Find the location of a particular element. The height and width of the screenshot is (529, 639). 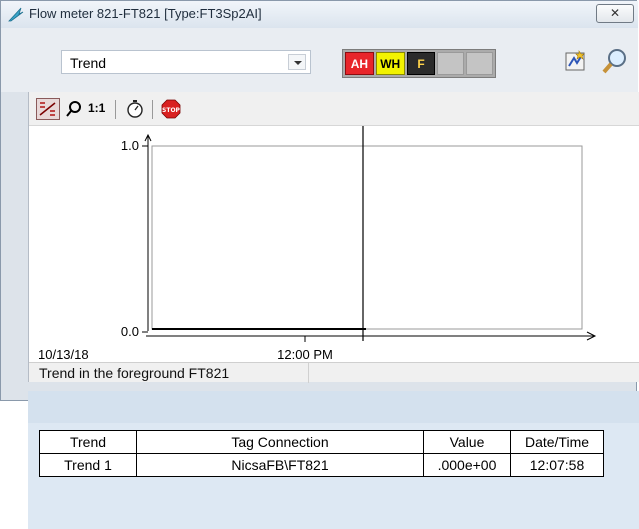

table-header-row: Trend Tag Connection Value Date/Time is located at coordinates (321, 442).